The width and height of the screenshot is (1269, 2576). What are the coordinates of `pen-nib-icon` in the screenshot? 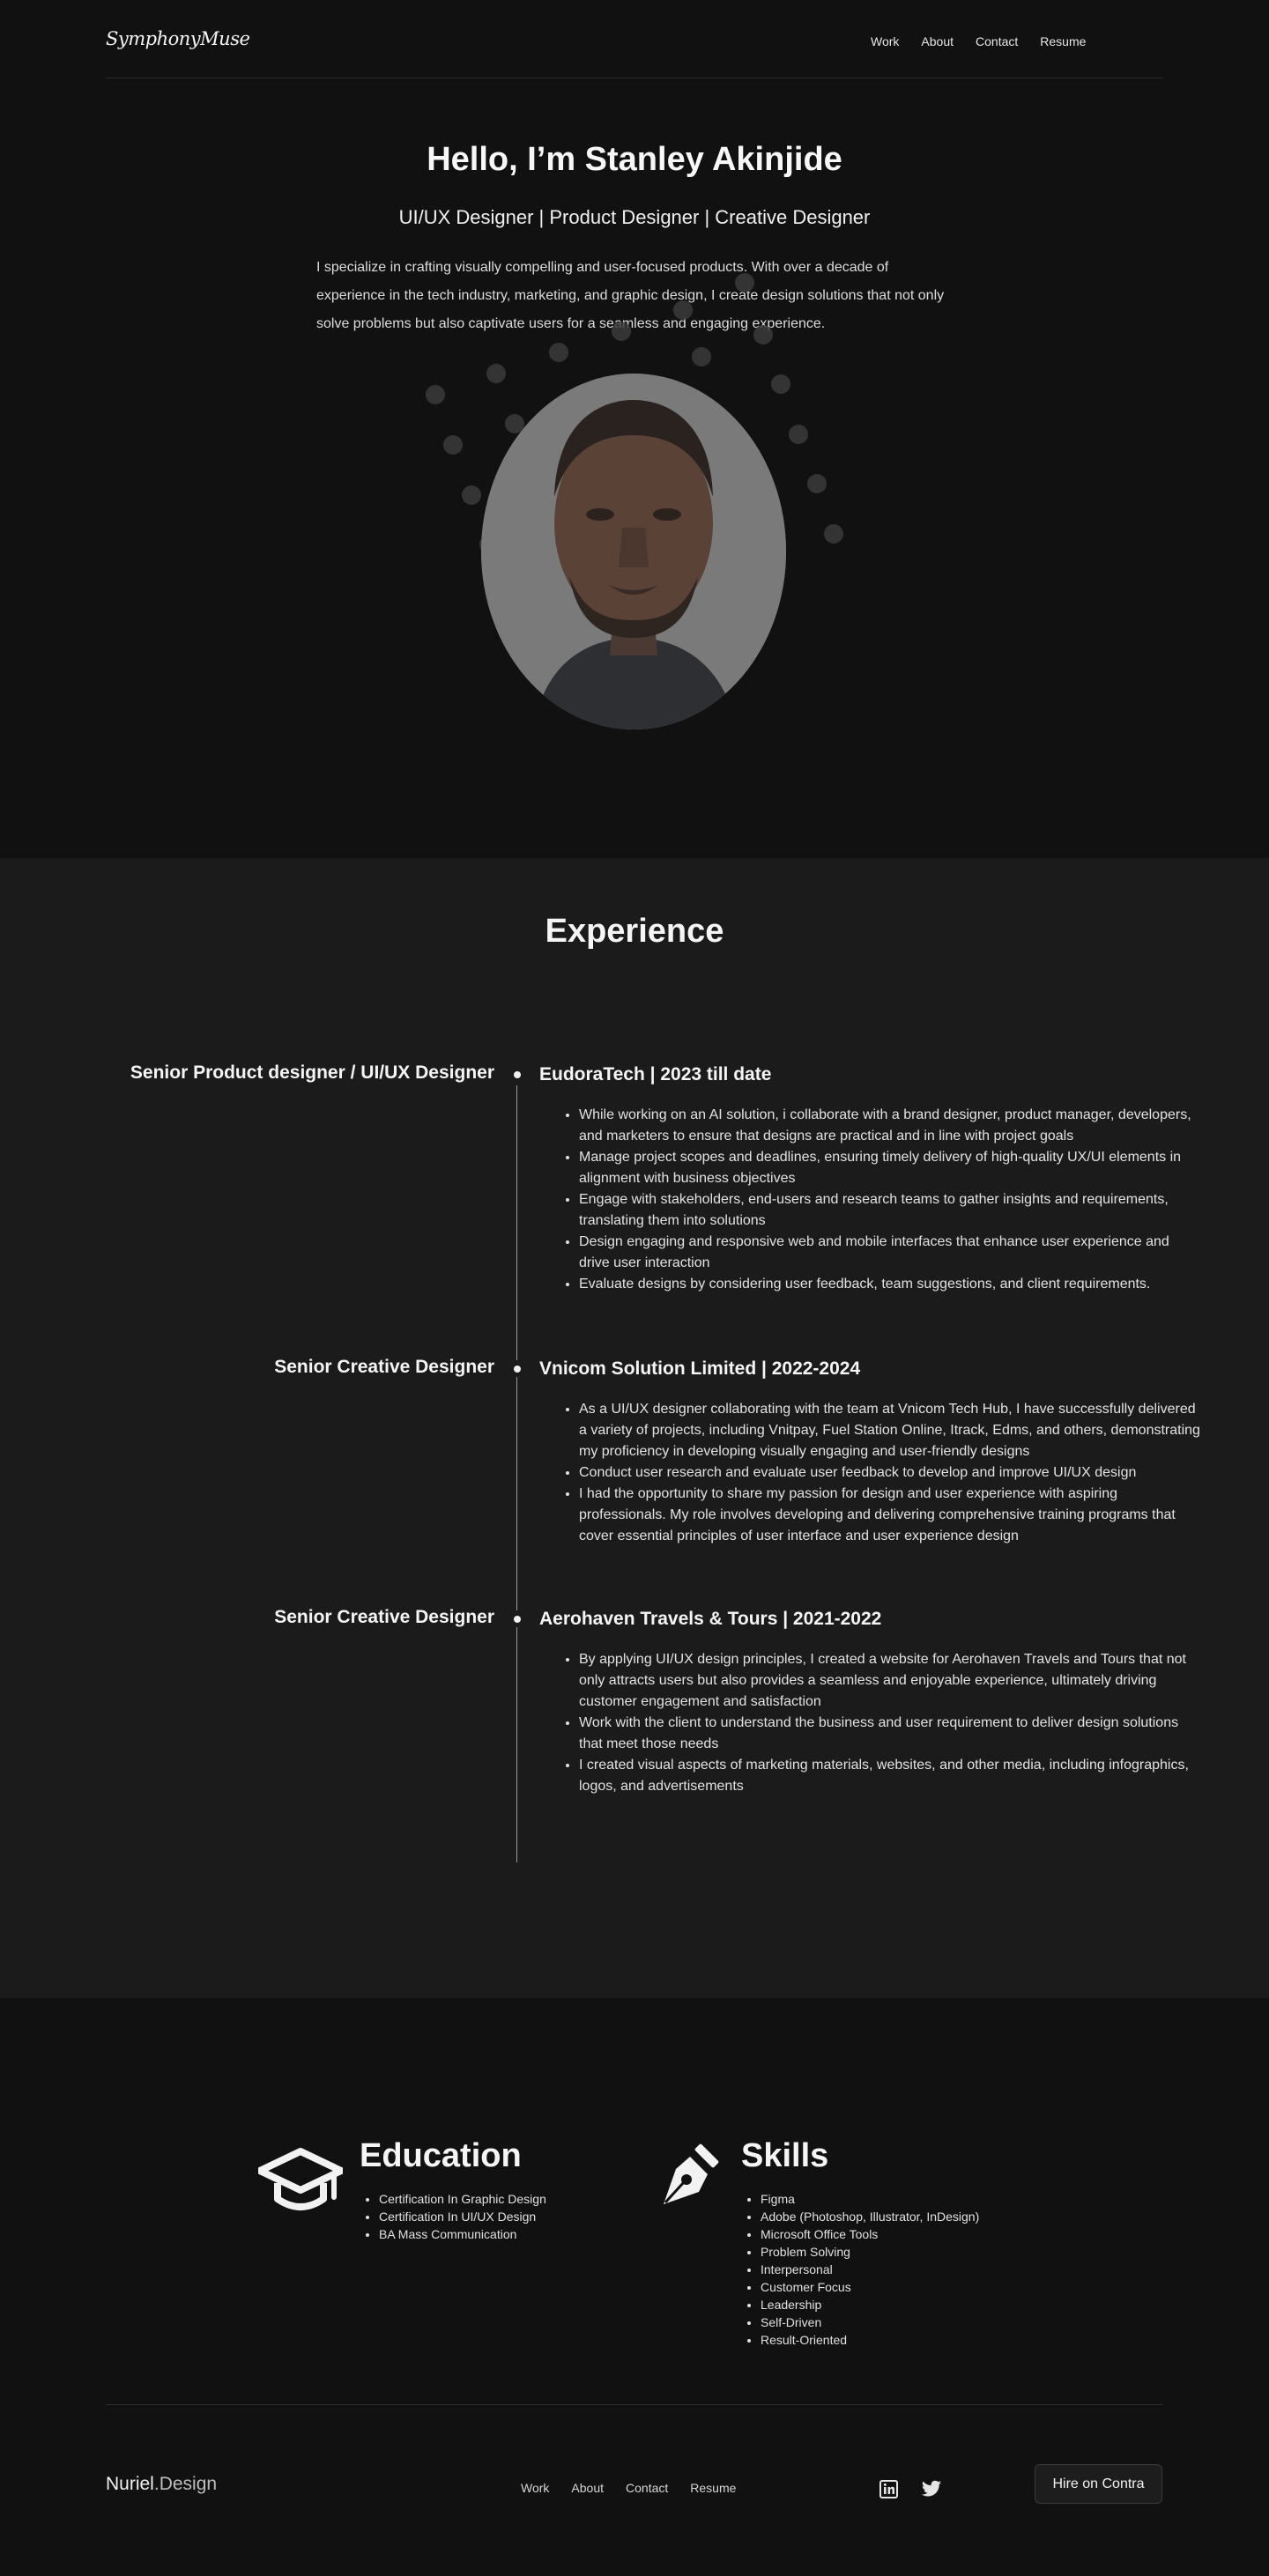 It's located at (692, 2173).